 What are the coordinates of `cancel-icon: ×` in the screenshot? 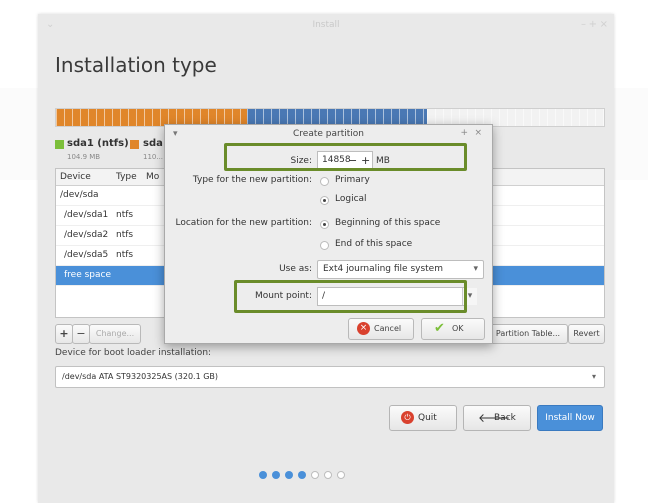 It's located at (363, 328).